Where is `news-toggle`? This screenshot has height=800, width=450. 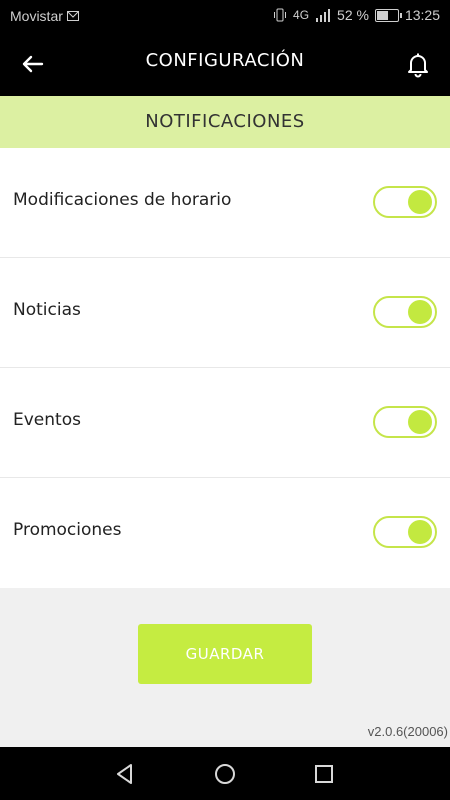
news-toggle is located at coordinates (405, 312).